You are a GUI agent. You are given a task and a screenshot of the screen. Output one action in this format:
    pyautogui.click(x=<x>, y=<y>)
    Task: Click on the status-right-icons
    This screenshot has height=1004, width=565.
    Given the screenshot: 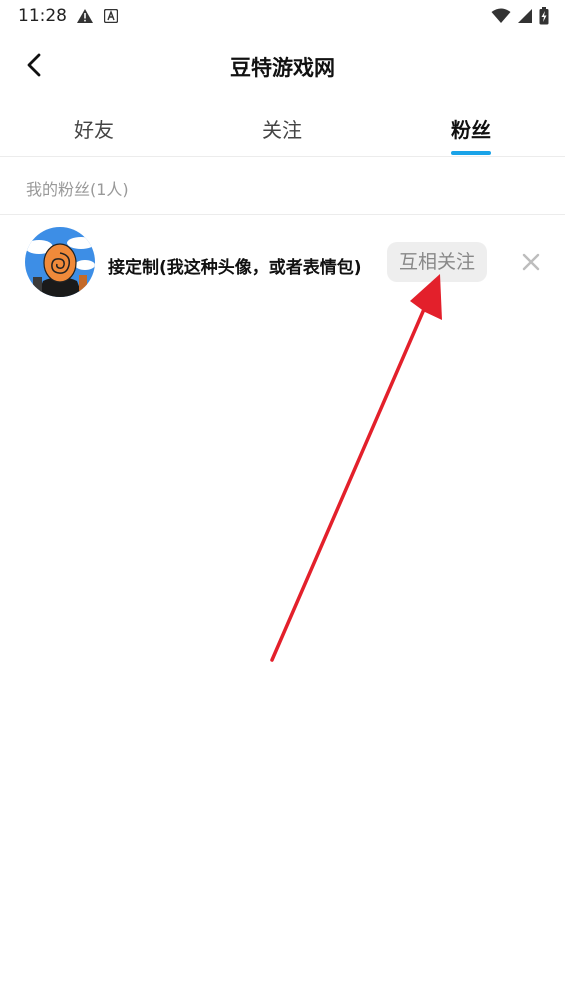 What is the action you would take?
    pyautogui.click(x=520, y=18)
    